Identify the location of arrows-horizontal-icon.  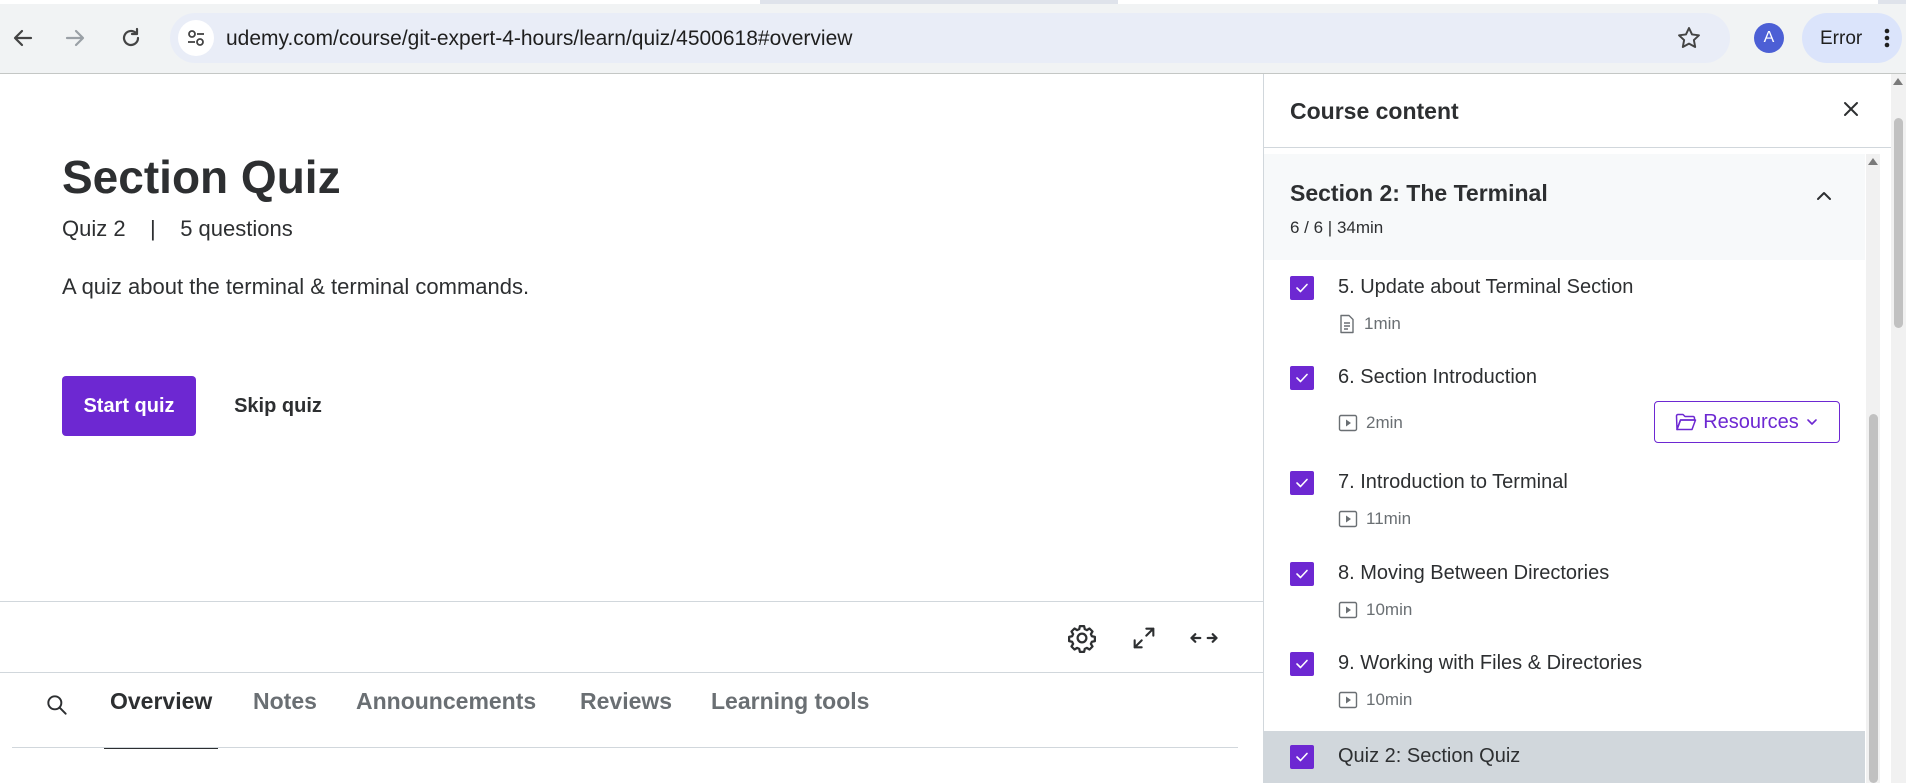
(1204, 638).